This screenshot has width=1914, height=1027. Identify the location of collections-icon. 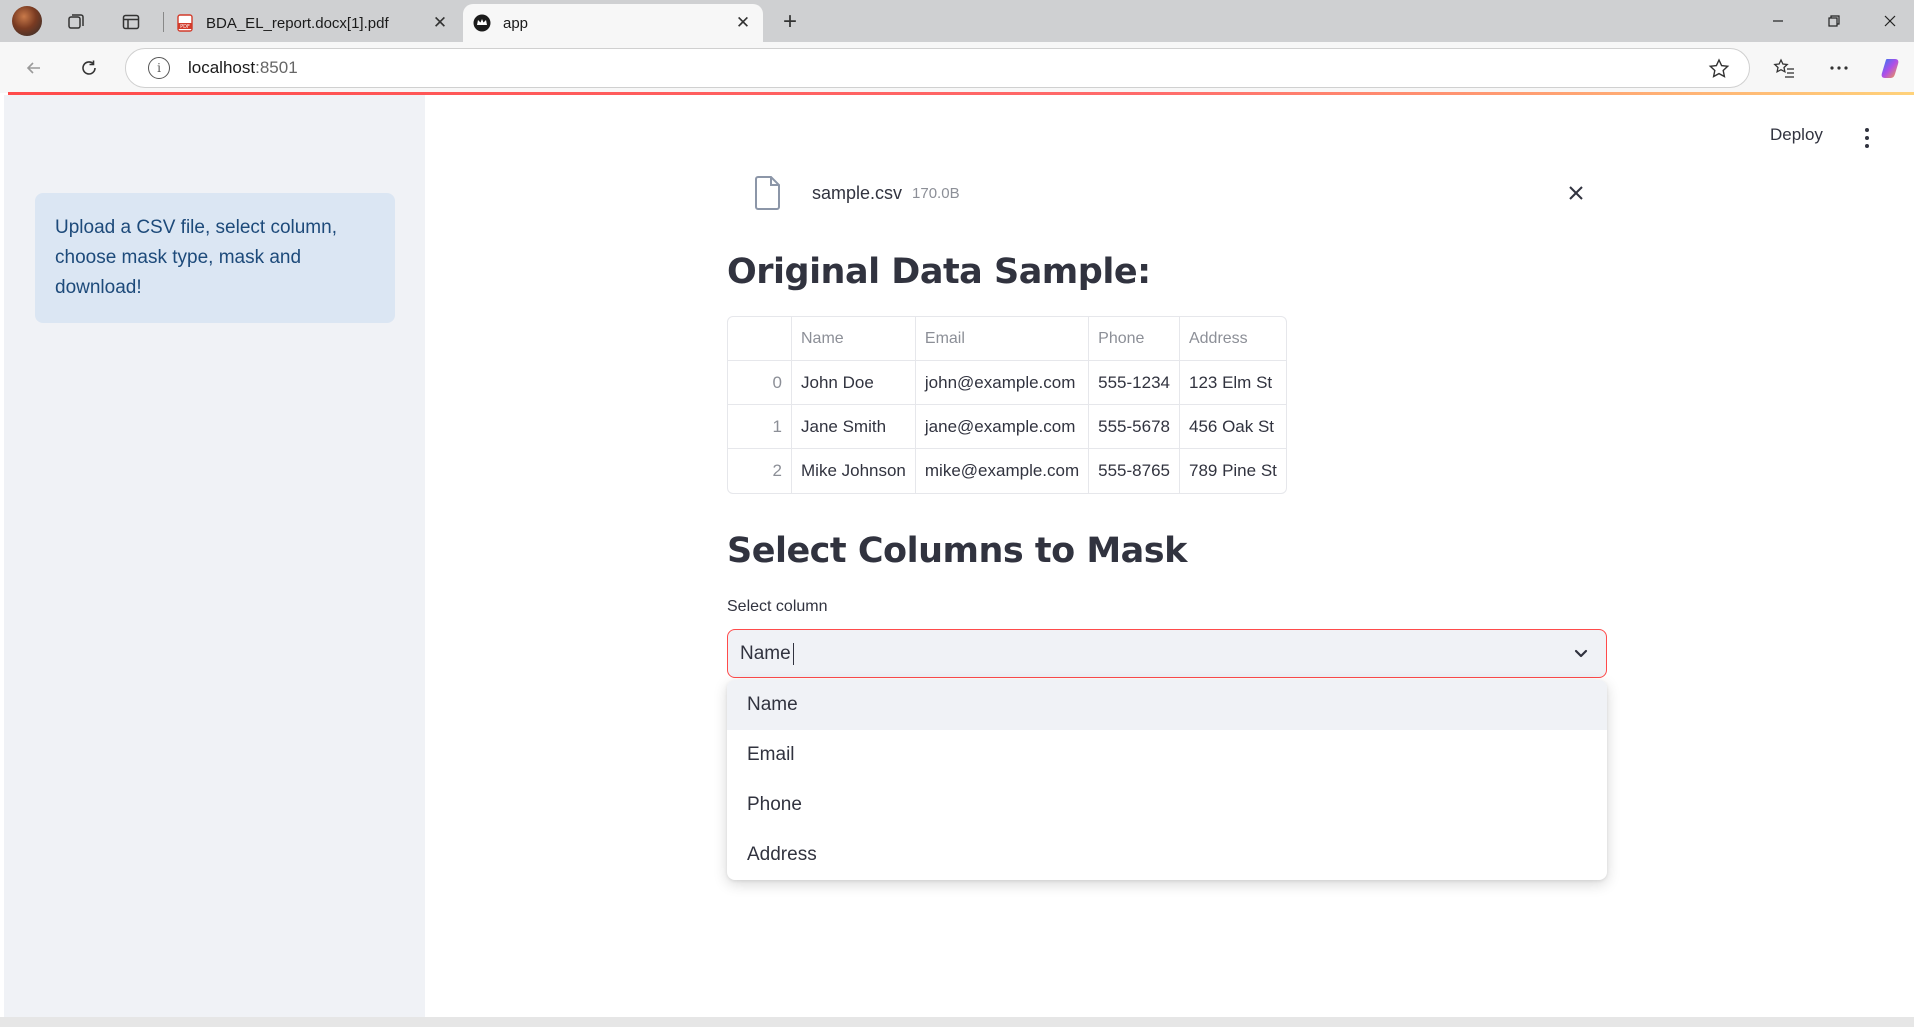
(76, 22).